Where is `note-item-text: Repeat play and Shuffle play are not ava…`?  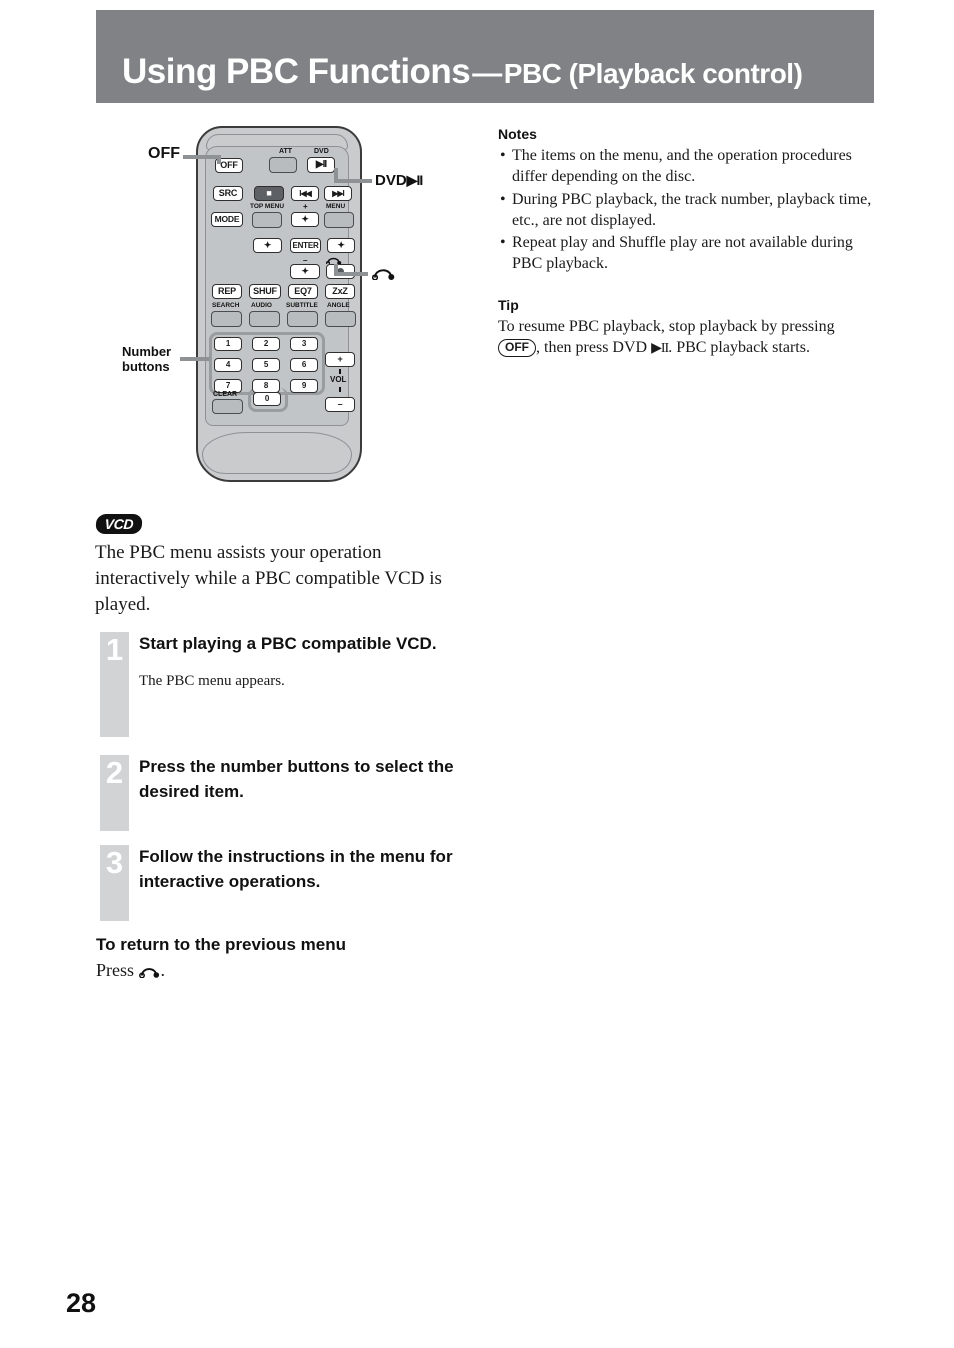 note-item-text: Repeat play and Shuffle play are not ava… is located at coordinates (682, 253).